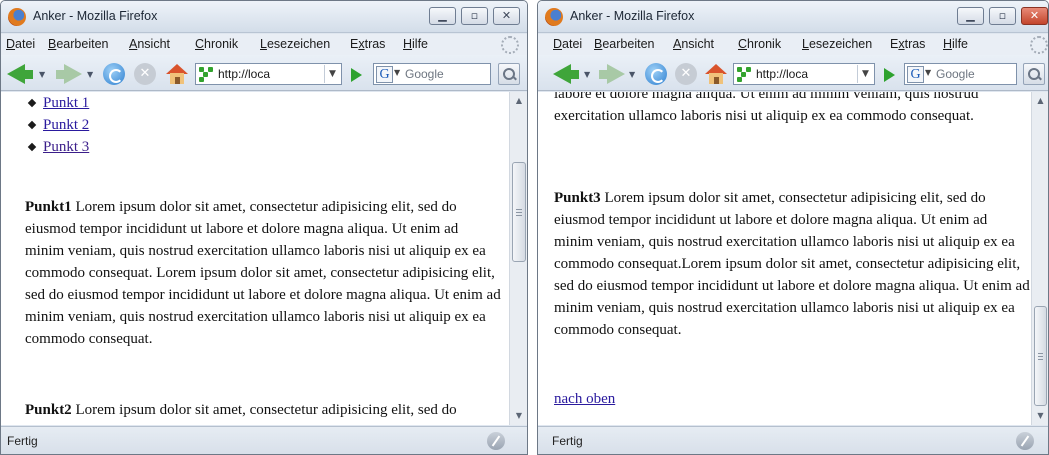 This screenshot has width=1049, height=455. What do you see at coordinates (577, 198) in the screenshot?
I see `paragraph-heading: Punkt3` at bounding box center [577, 198].